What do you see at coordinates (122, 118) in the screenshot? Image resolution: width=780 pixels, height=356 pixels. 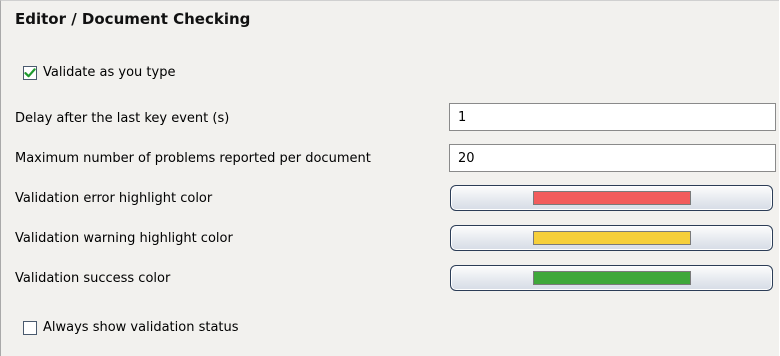 I see `delay-label: Delay after the last key event (s)` at bounding box center [122, 118].